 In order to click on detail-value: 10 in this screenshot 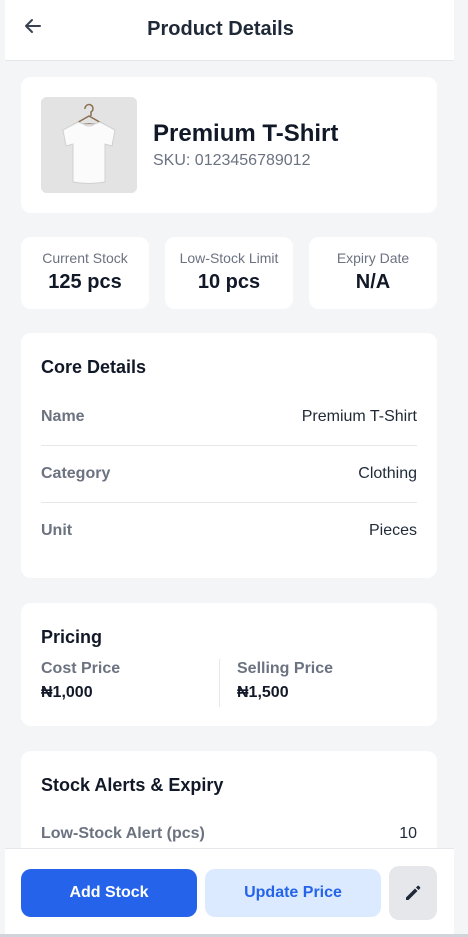, I will do `click(408, 833)`.